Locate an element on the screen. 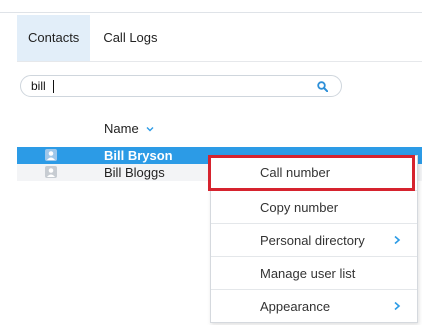 The width and height of the screenshot is (422, 325). tab-bar: Contacts Call Logs is located at coordinates (93, 38).